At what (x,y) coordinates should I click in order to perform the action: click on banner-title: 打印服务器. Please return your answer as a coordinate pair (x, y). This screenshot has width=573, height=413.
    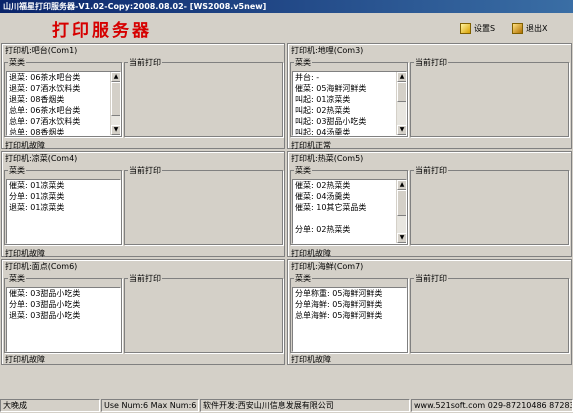
    Looking at the image, I should click on (102, 31).